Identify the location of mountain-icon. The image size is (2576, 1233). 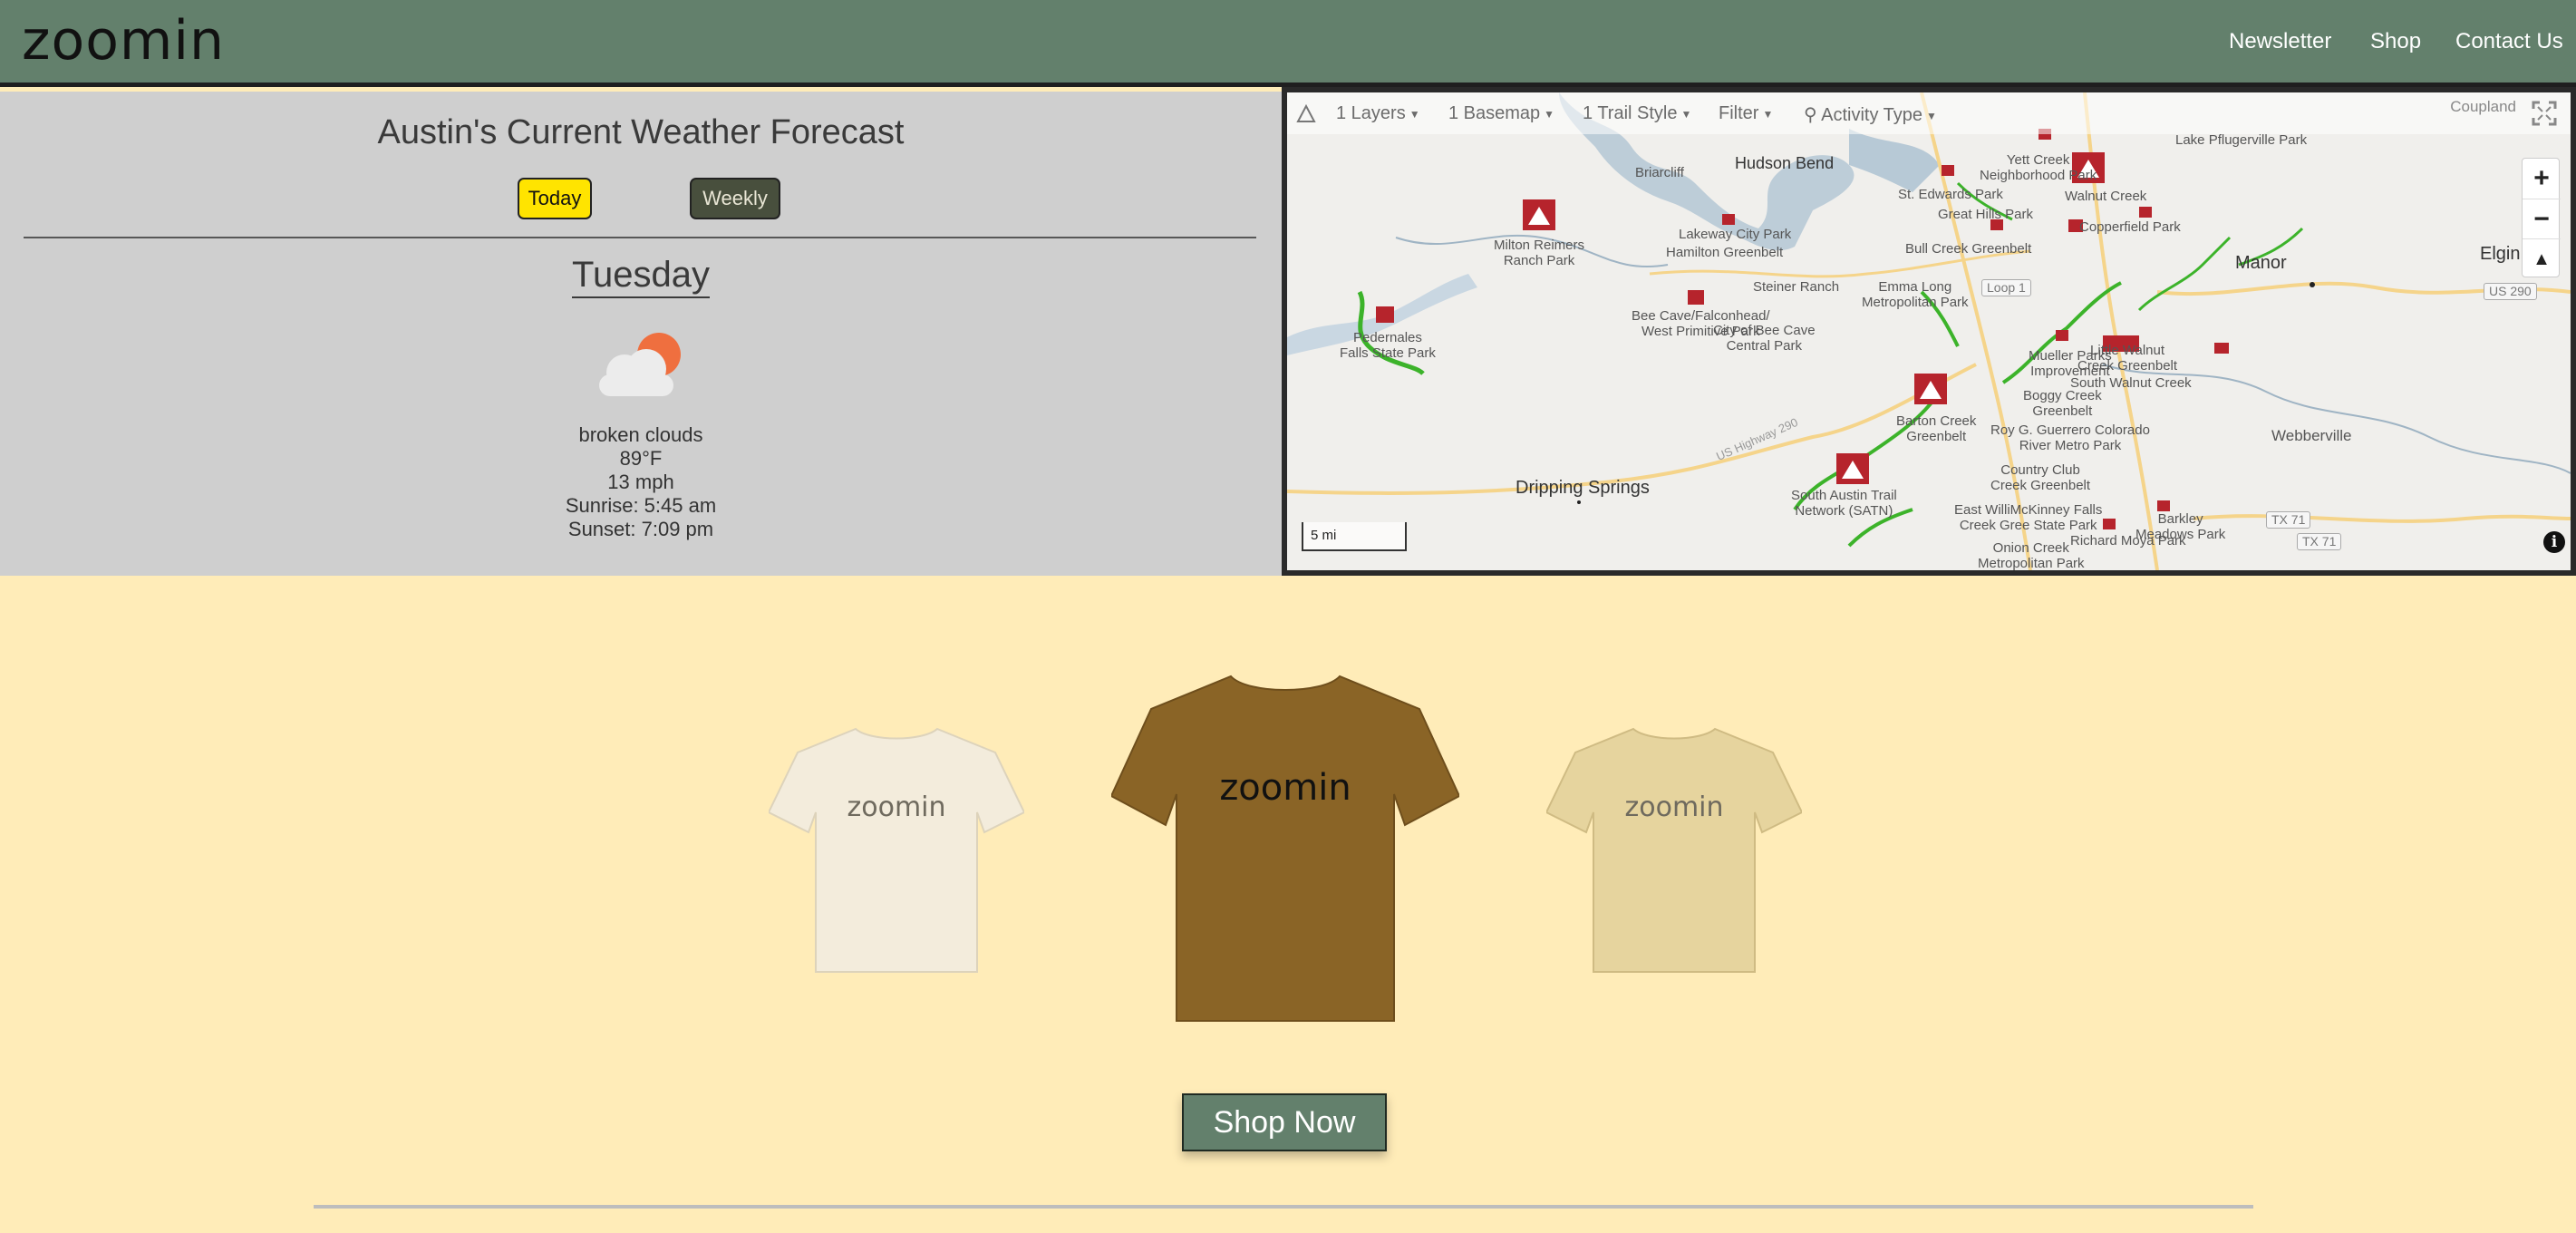
(1306, 113).